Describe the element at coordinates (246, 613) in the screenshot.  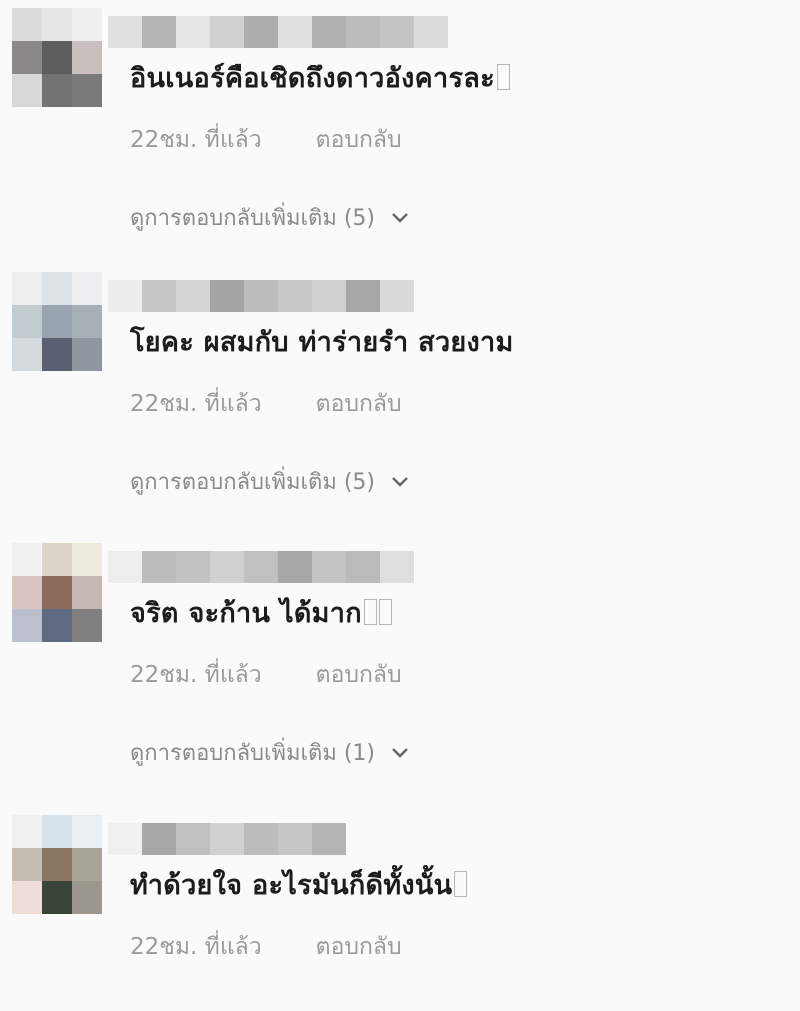
I see `comment-text-content: จริต จะก้าน ได้มาก` at that location.